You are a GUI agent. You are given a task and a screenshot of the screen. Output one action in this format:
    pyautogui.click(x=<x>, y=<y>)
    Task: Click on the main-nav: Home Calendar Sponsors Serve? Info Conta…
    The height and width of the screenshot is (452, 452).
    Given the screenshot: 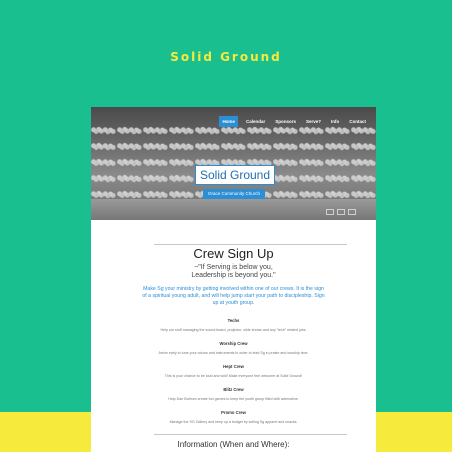 What is the action you would take?
    pyautogui.click(x=293, y=121)
    